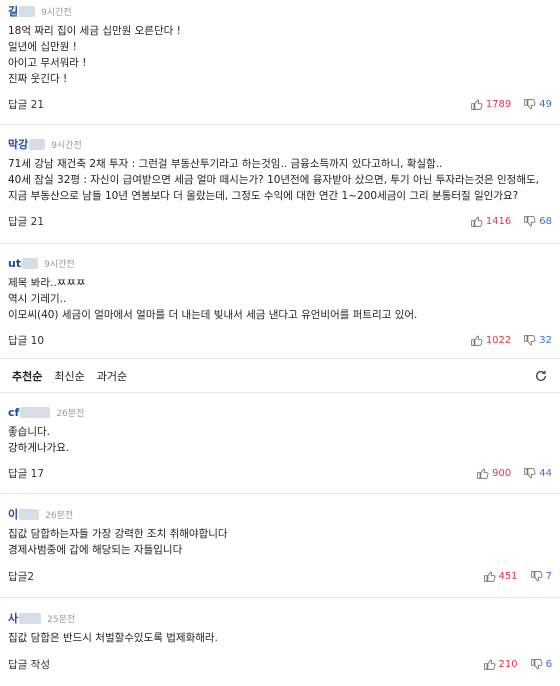 The width and height of the screenshot is (560, 686). I want to click on comment-meta: cf 26분전, so click(280, 412).